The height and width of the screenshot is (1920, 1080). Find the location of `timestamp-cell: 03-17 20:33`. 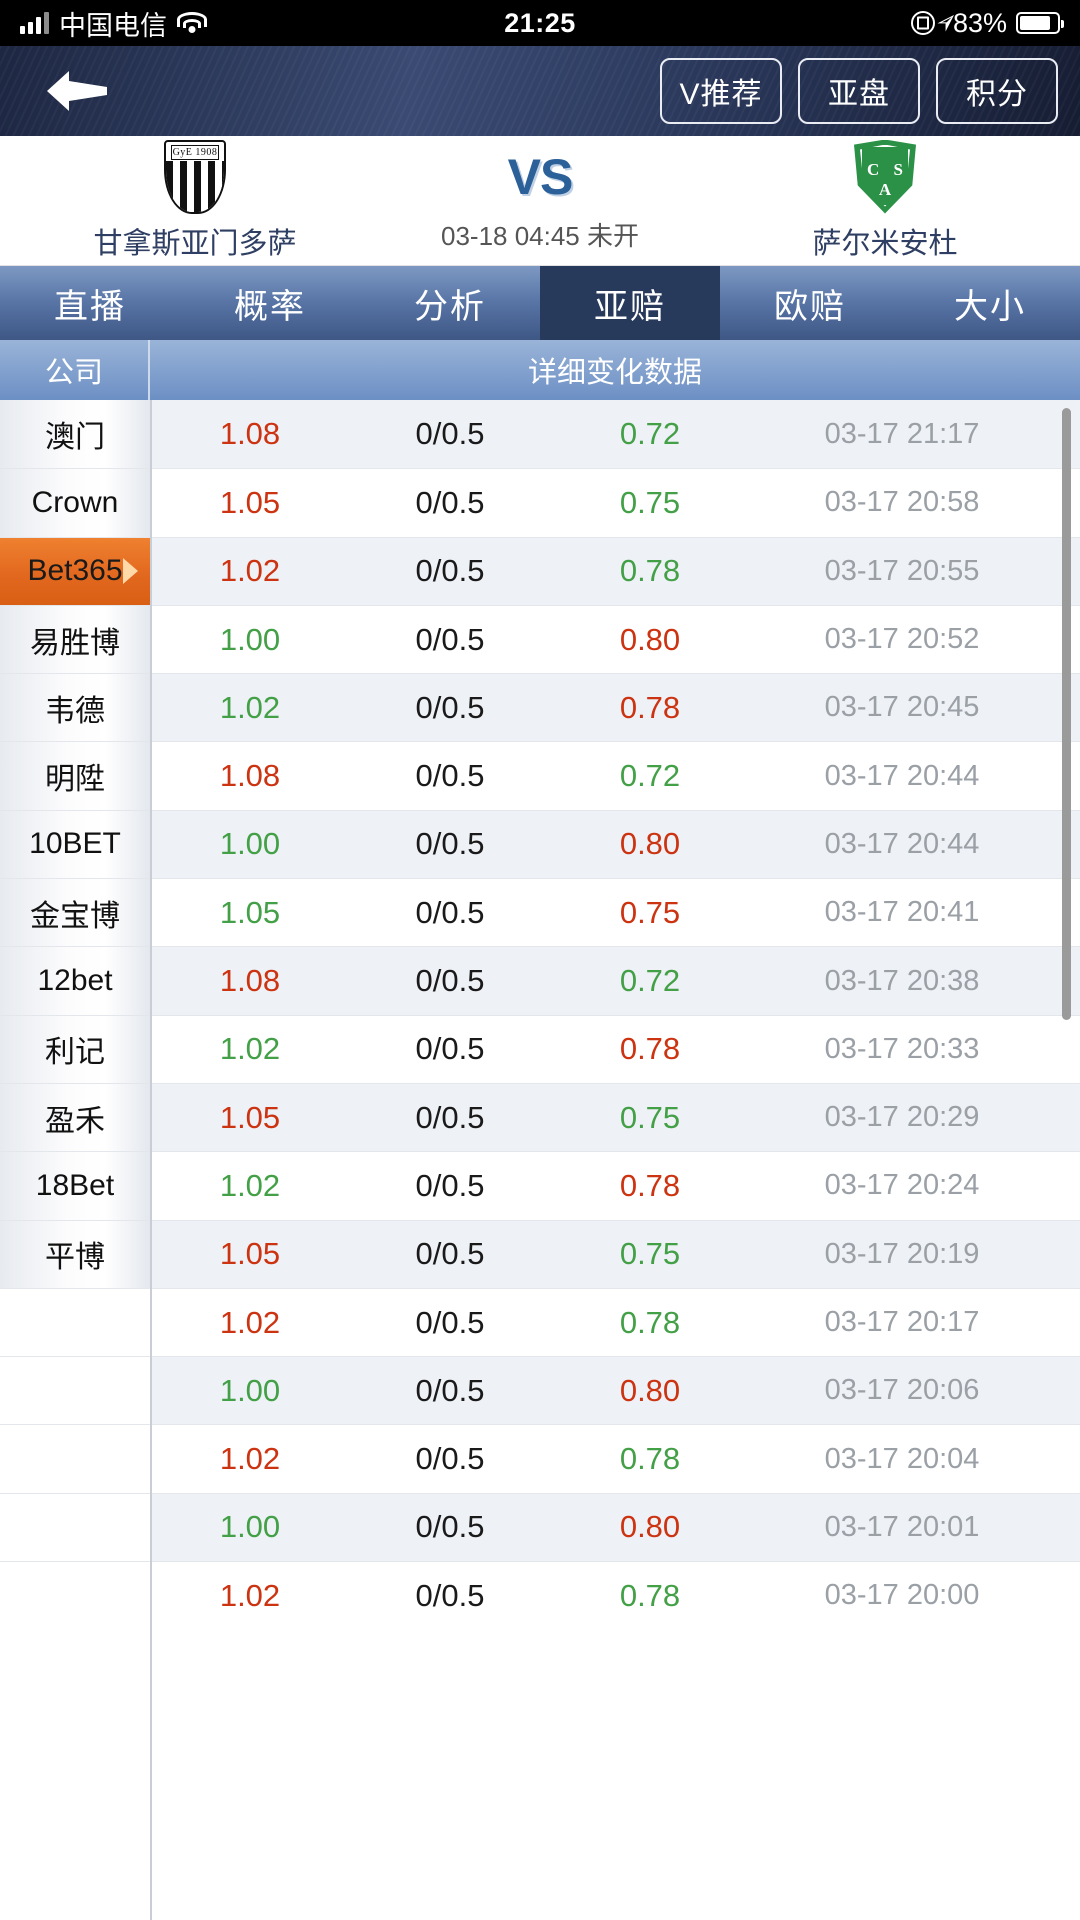

timestamp-cell: 03-17 20:33 is located at coordinates (902, 1048).